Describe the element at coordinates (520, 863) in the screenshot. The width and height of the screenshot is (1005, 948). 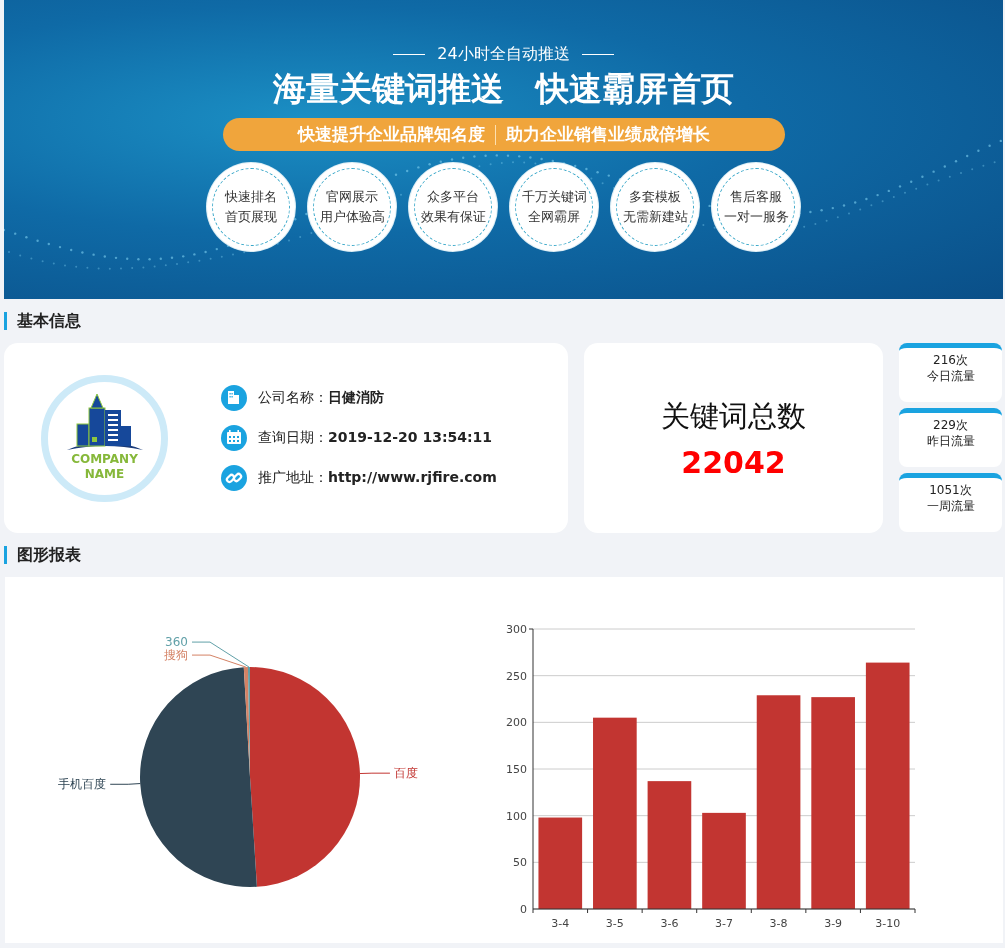
I see `y-tick-label: 50` at that location.